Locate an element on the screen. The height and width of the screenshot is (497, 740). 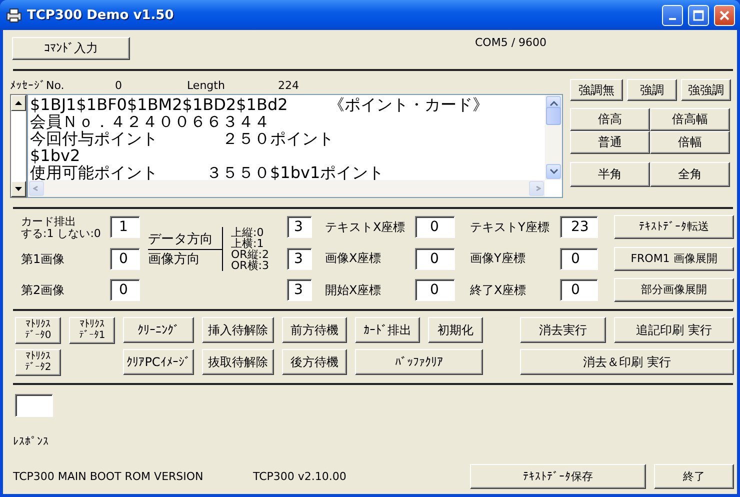
field-label: 第1画像 is located at coordinates (43, 258).